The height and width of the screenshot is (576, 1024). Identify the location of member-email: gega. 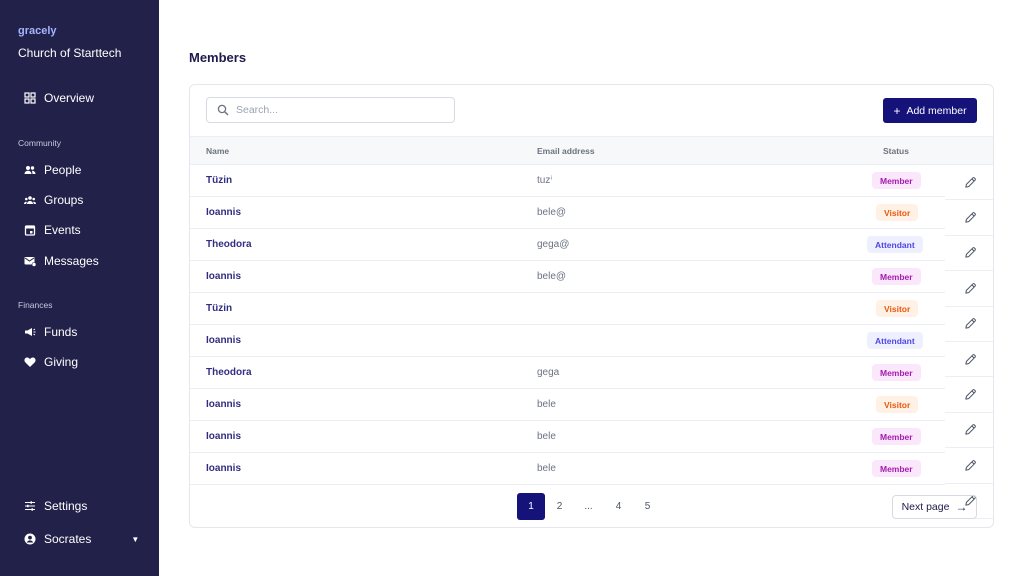
(548, 372).